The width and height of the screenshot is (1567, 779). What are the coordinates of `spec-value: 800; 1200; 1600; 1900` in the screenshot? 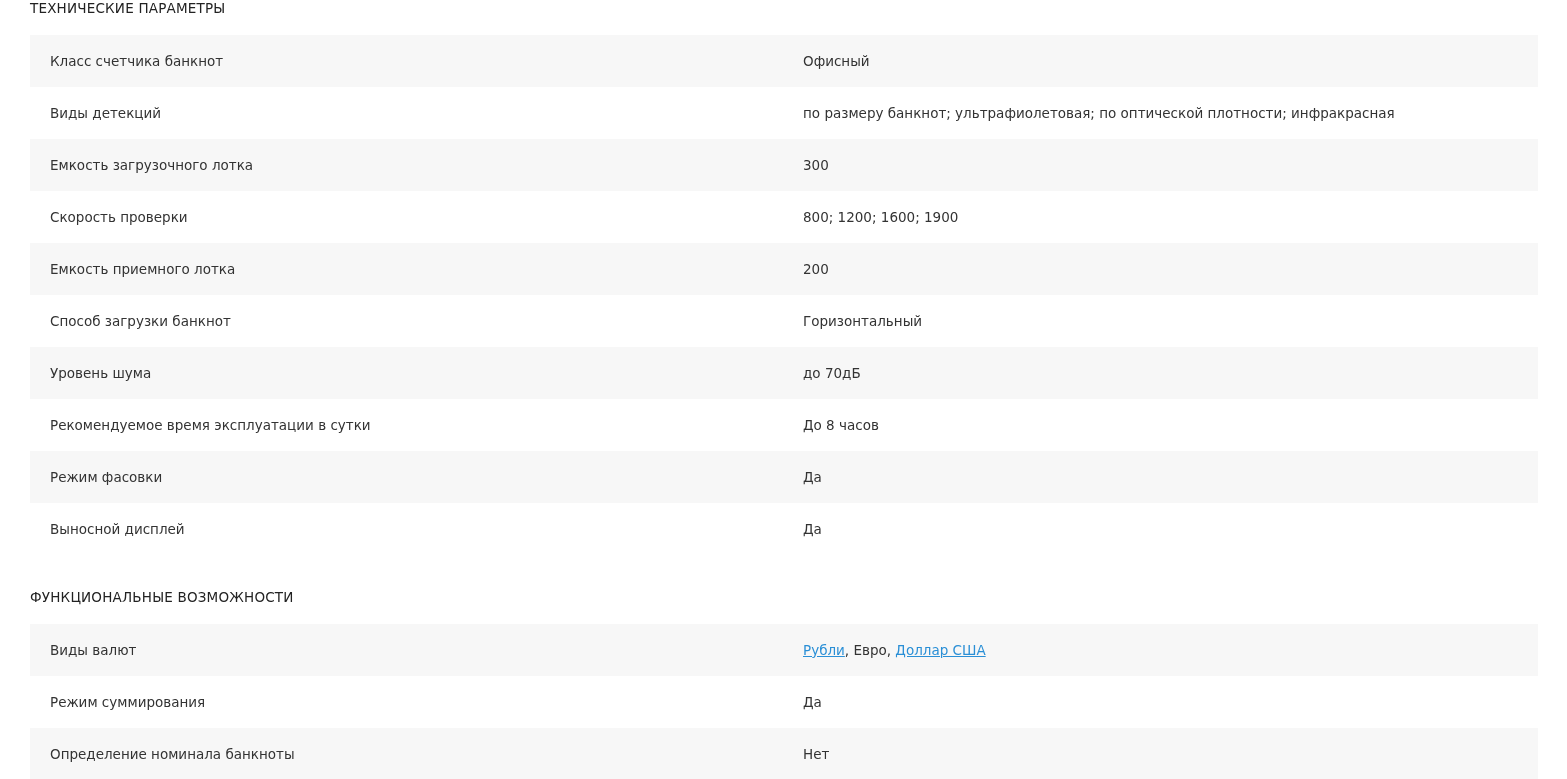 It's located at (881, 217).